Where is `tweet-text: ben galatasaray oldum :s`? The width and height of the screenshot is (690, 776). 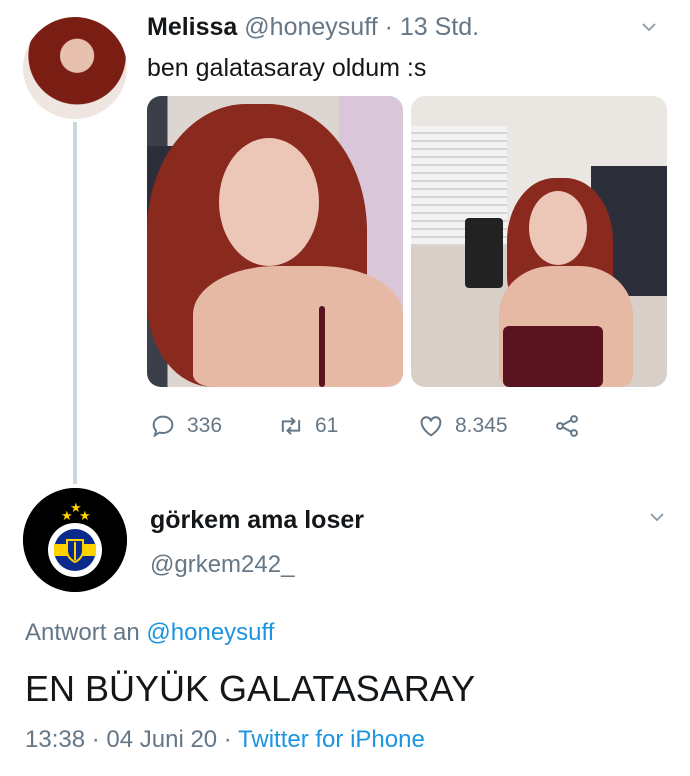 tweet-text: ben galatasaray oldum :s is located at coordinates (287, 68).